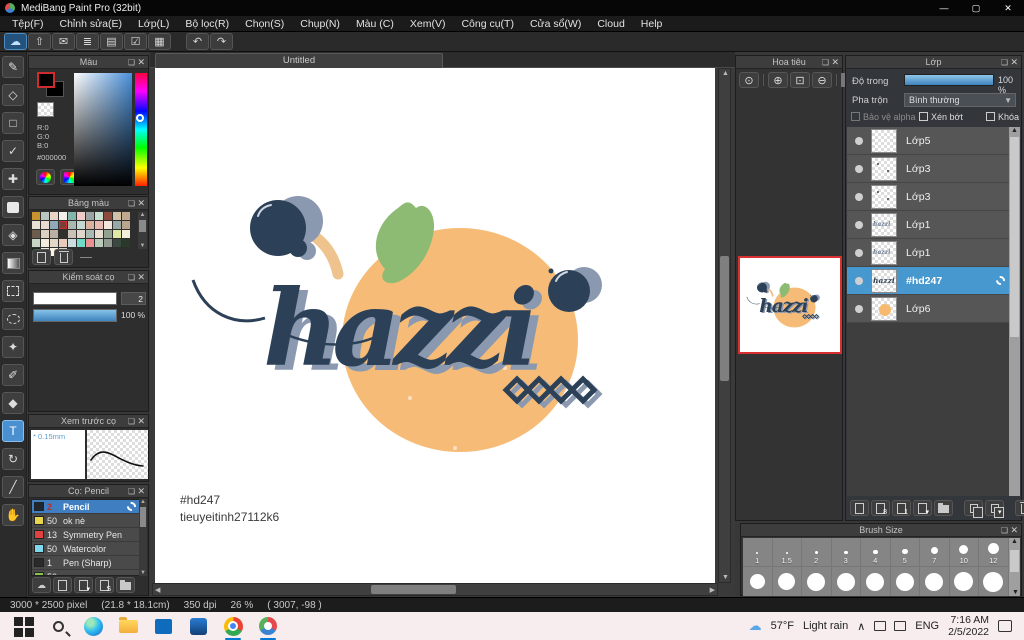 Image resolution: width=1024 pixels, height=640 pixels. I want to click on bucket-tool: ◈, so click(13, 235).